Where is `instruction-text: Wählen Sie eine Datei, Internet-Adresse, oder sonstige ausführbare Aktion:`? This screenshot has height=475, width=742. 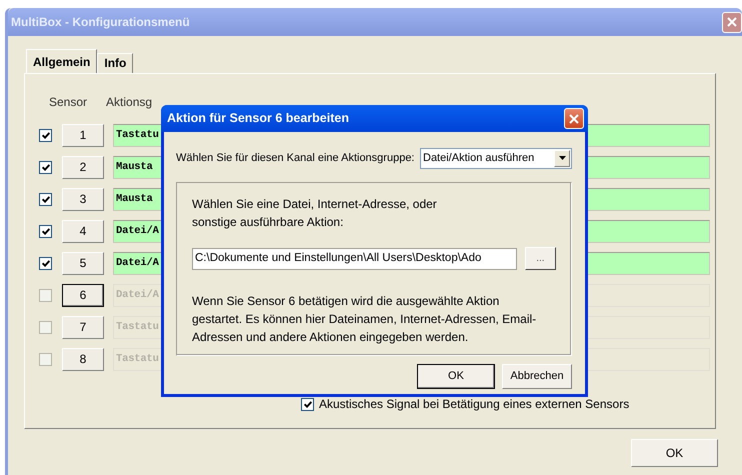
instruction-text: Wählen Sie eine Datei, Internet-Adresse, oder sonstige ausführbare Aktion: is located at coordinates (315, 213).